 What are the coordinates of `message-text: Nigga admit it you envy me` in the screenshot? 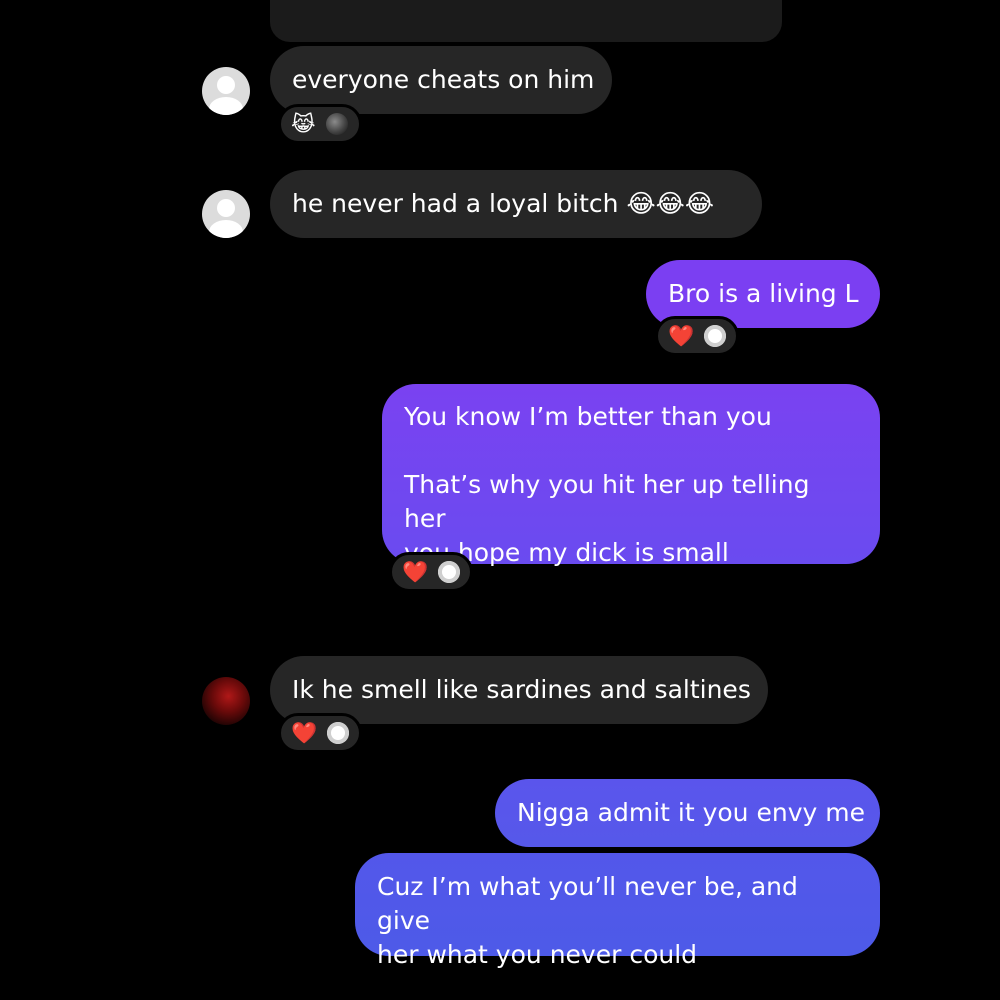 It's located at (691, 812).